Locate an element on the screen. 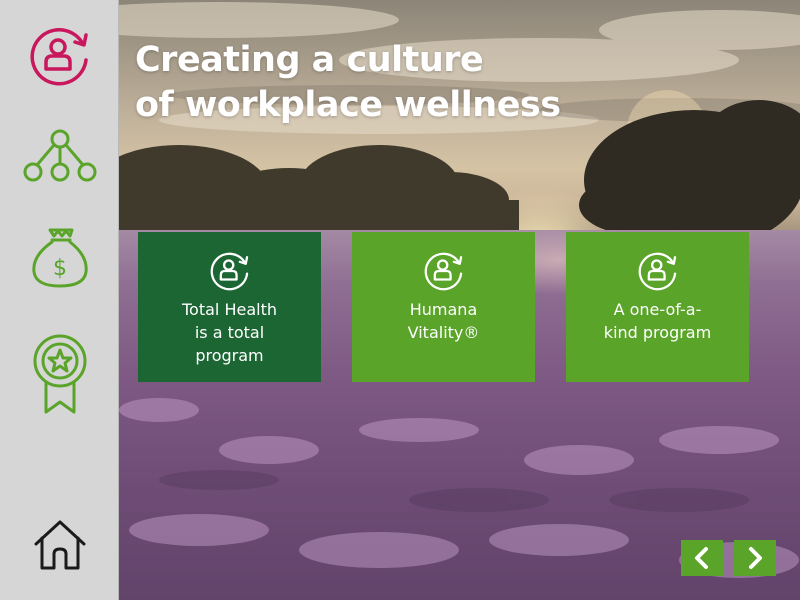 The image size is (800, 600). sidebar-item-awards is located at coordinates (59, 375).